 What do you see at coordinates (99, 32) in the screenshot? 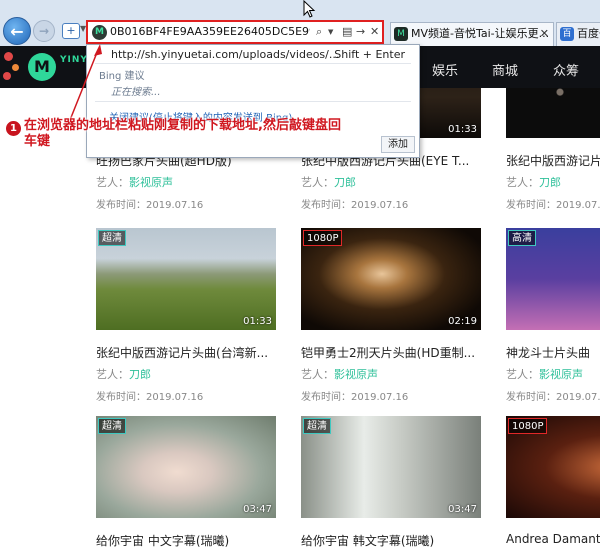
I see `site-favicon: M` at bounding box center [99, 32].